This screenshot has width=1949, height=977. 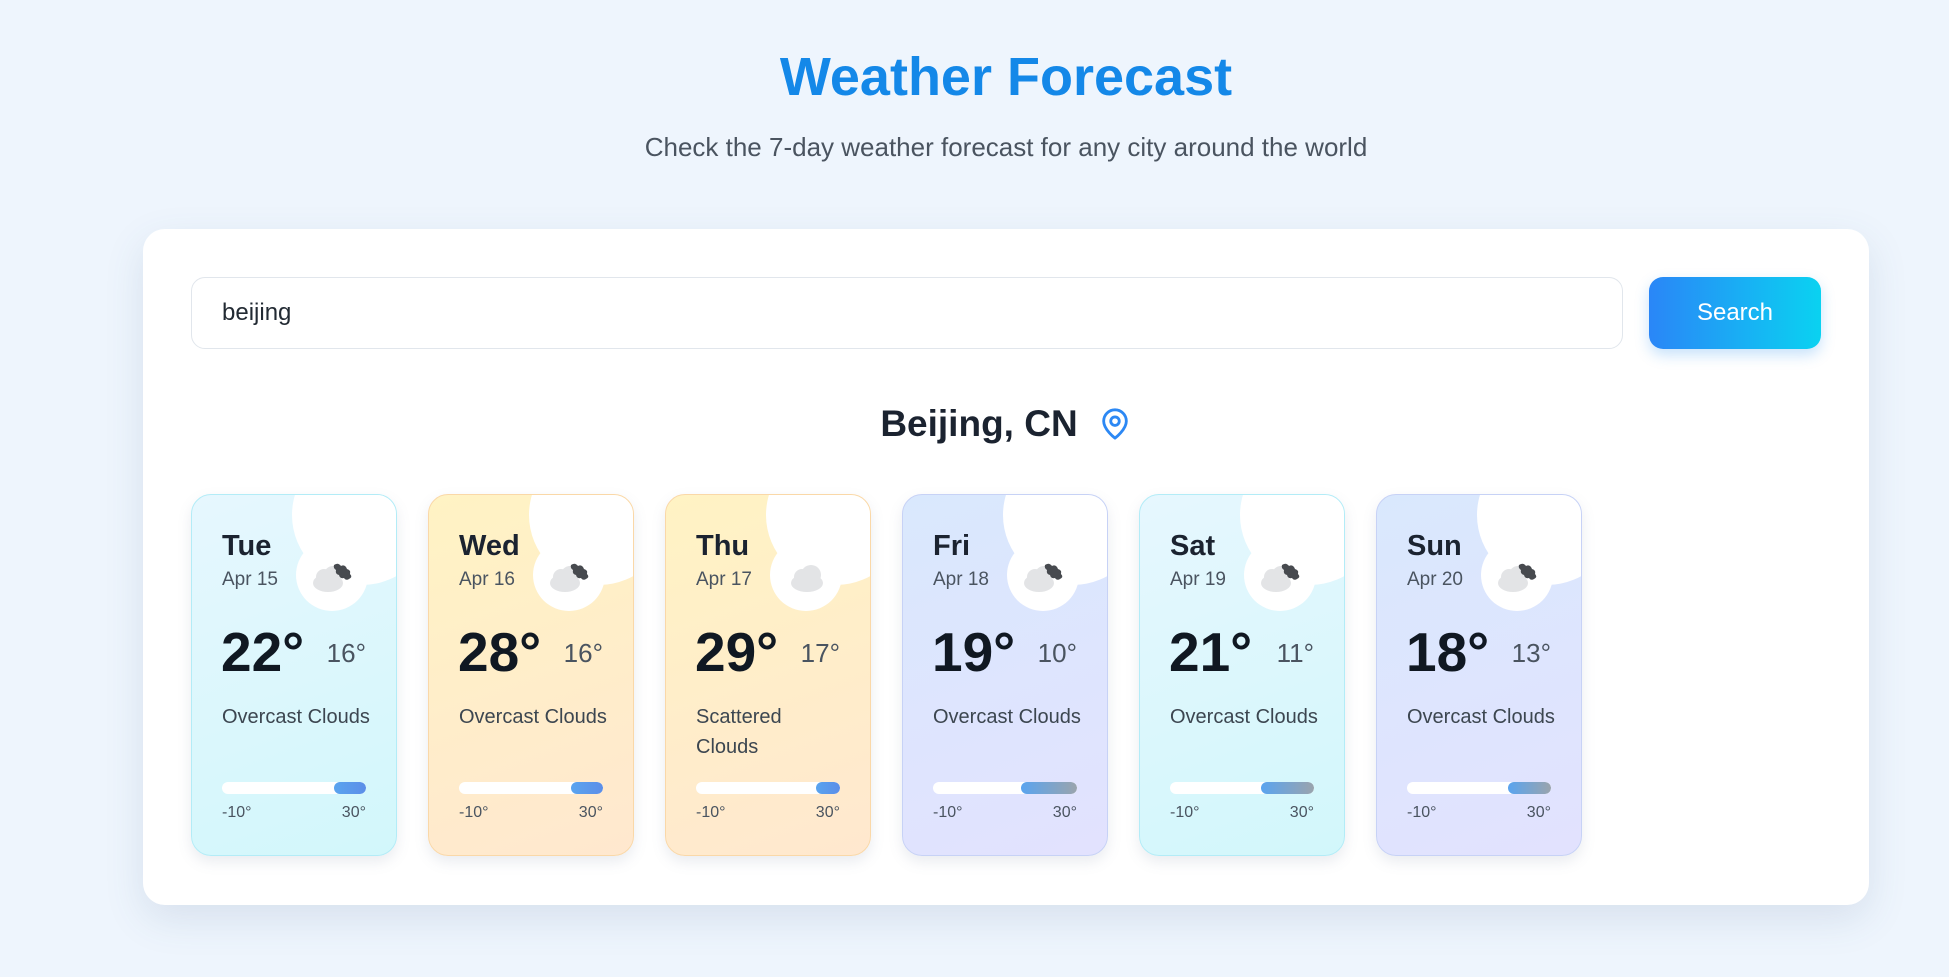 What do you see at coordinates (247, 546) in the screenshot?
I see `card-day: Tue` at bounding box center [247, 546].